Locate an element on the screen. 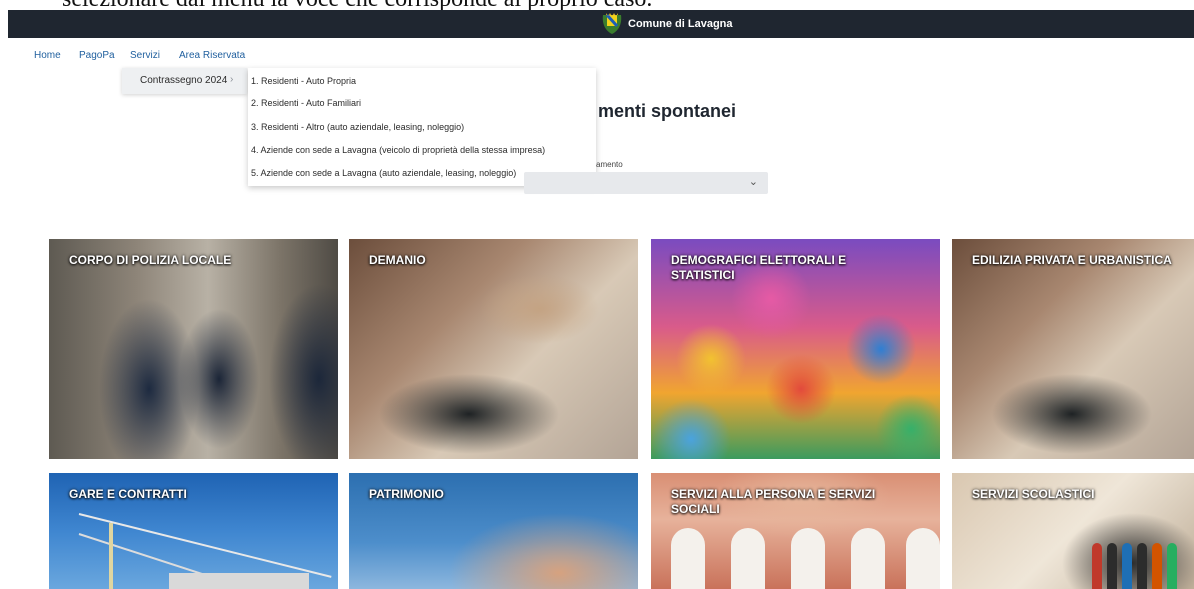 The height and width of the screenshot is (589, 1194). service-tile-servizi-scolastici: SERVIZI SCOLASTICI is located at coordinates (1073, 531).